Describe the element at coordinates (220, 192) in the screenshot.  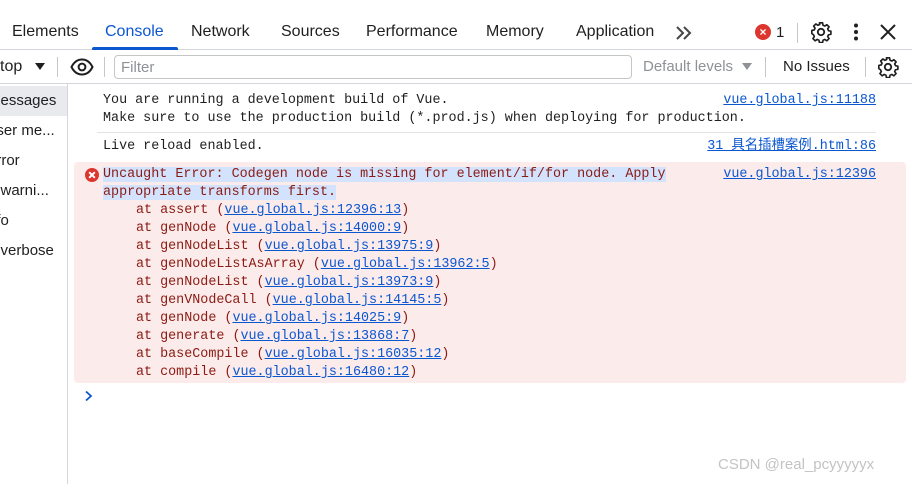
I see `error-message-line: appropriate transforms first.` at that location.